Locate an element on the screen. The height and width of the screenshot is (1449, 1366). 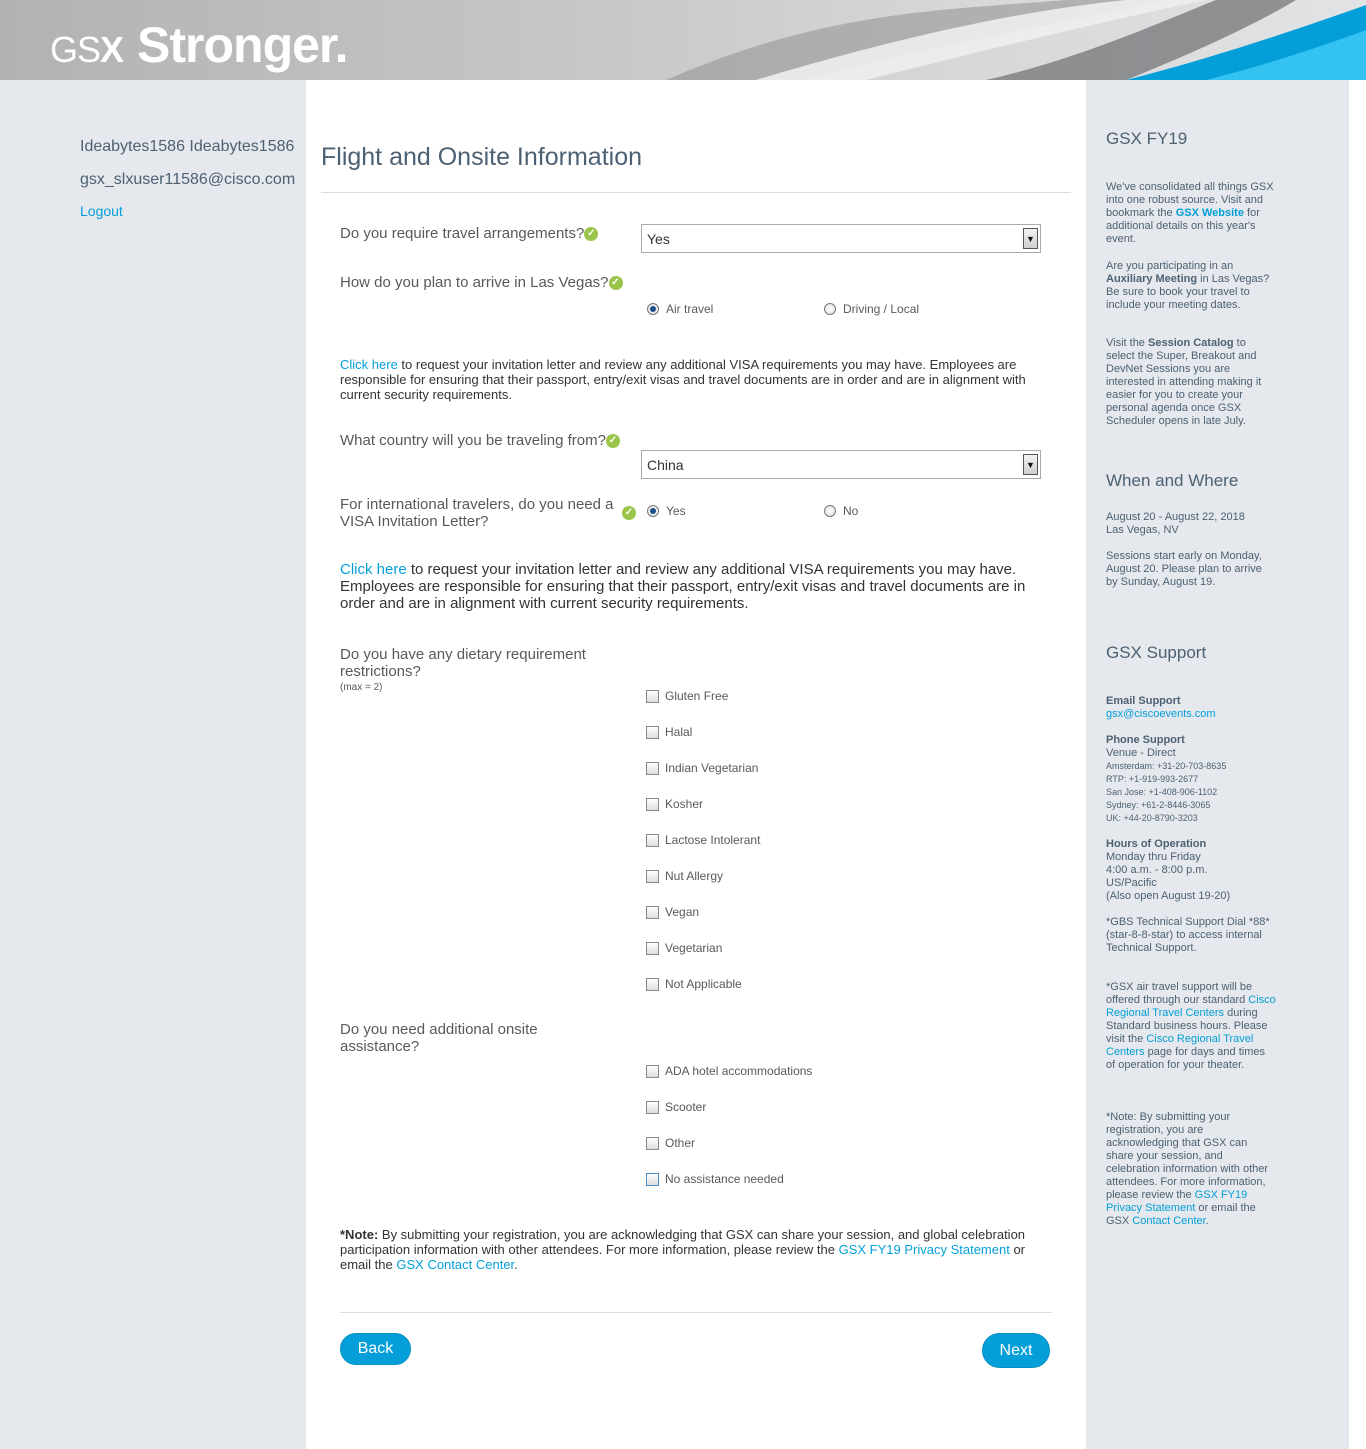
checkbox-no-assistance: No assistance needed is located at coordinates (715, 1179).